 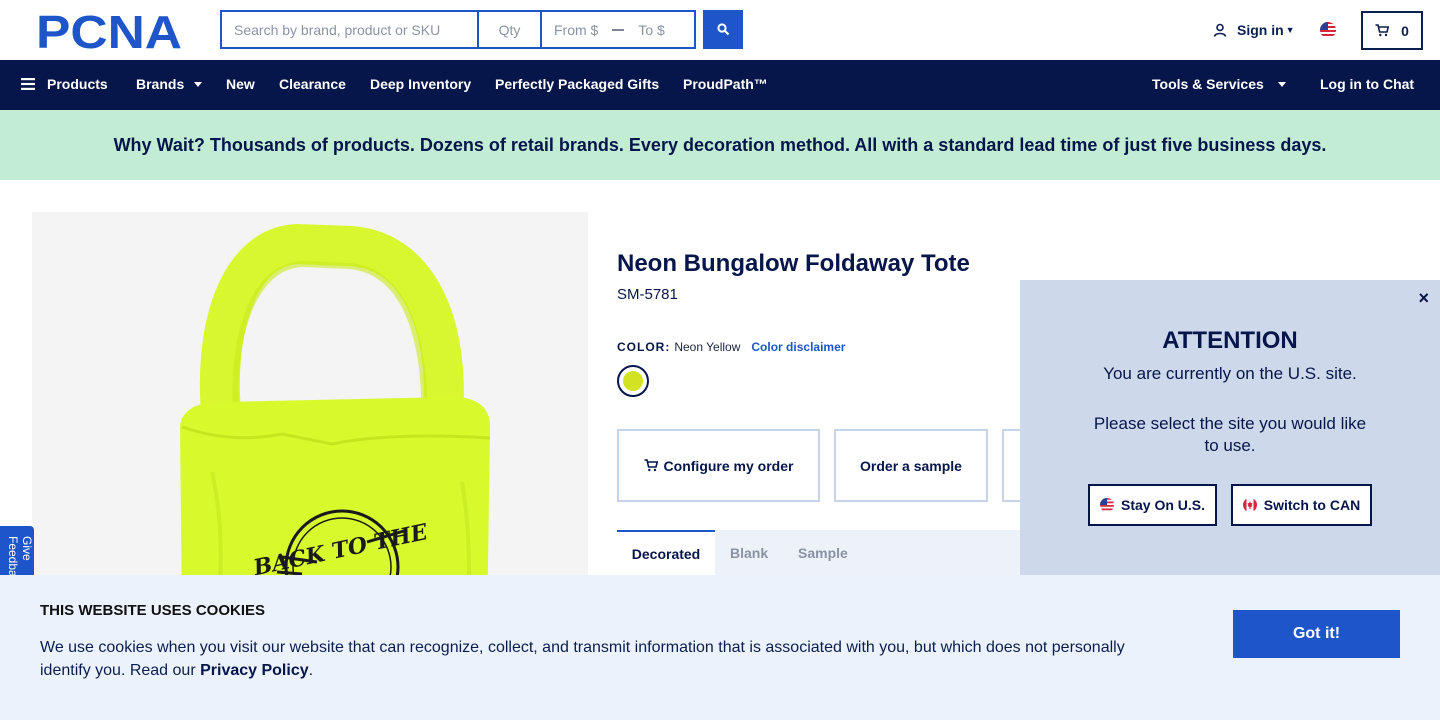 I want to click on price-to-field: To $, so click(x=651, y=30).